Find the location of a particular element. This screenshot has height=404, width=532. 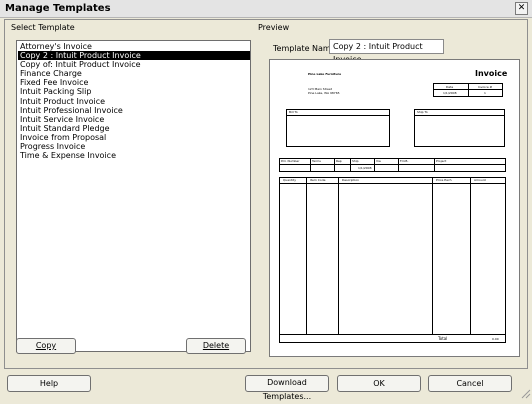

bill-to-divider is located at coordinates (338, 115).